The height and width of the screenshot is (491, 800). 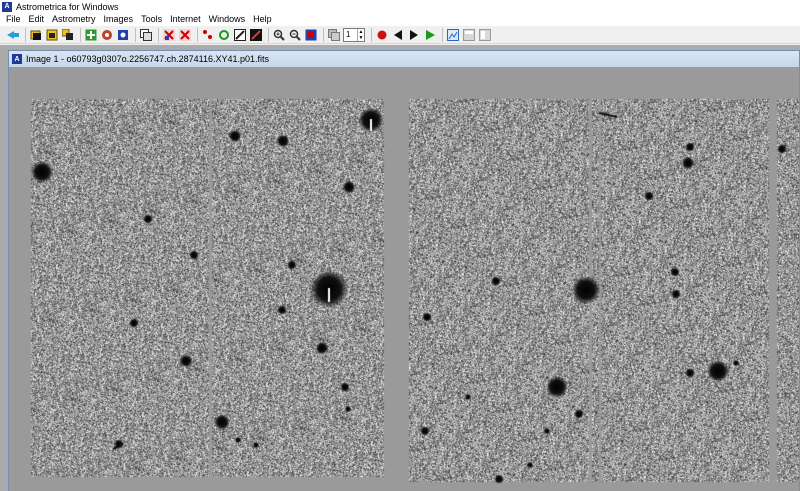 I want to click on copy-image-icon, so click(x=146, y=35).